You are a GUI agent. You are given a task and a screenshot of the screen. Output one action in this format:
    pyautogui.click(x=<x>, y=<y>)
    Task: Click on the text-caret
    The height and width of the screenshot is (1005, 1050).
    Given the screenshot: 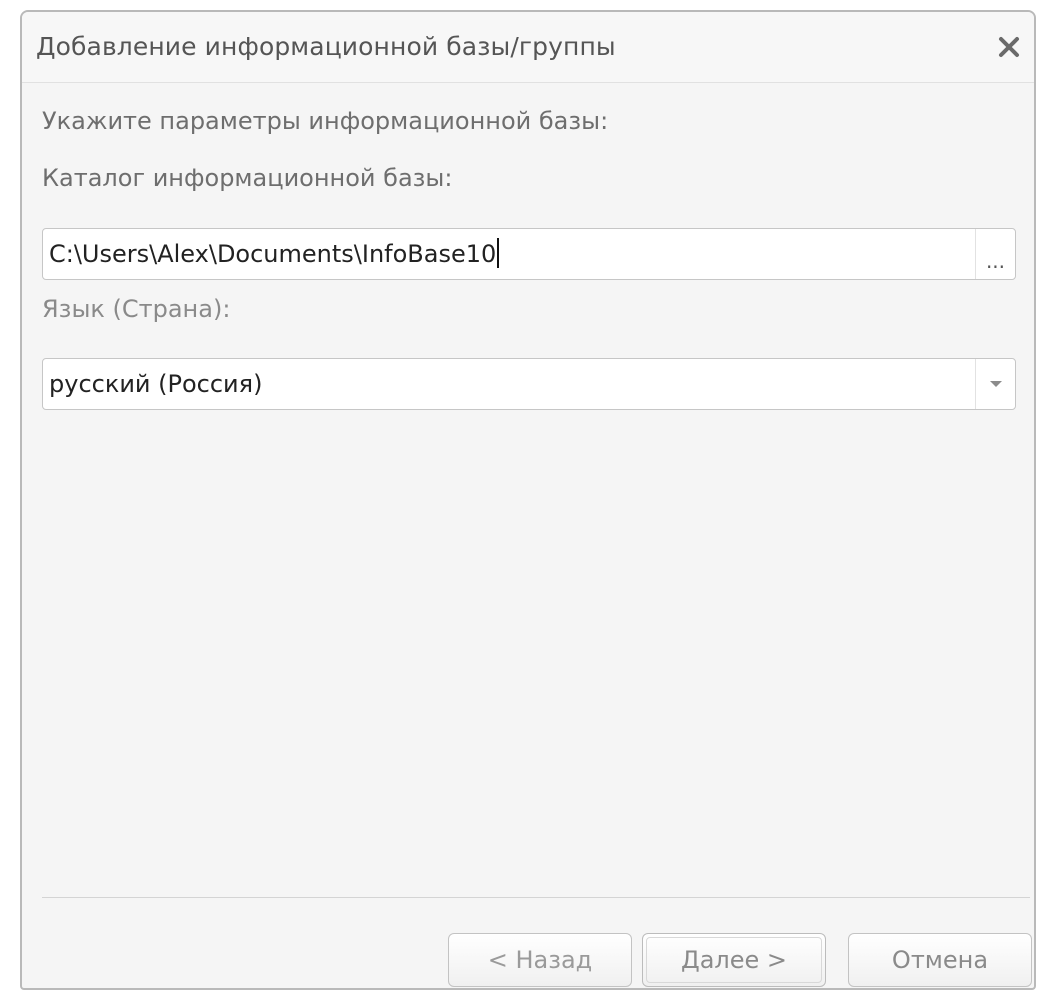 What is the action you would take?
    pyautogui.click(x=498, y=253)
    